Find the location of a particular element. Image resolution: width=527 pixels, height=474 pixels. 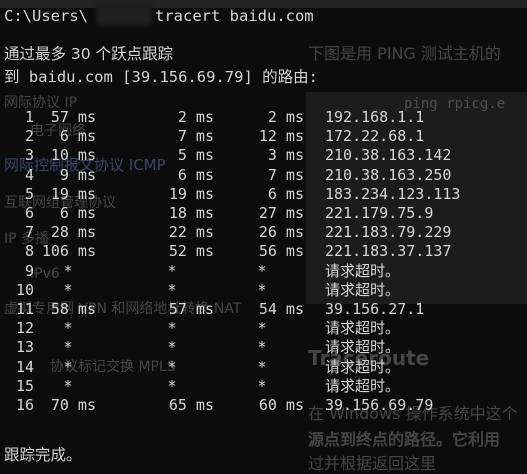

hop-time-3: 26 ms is located at coordinates (281, 232).